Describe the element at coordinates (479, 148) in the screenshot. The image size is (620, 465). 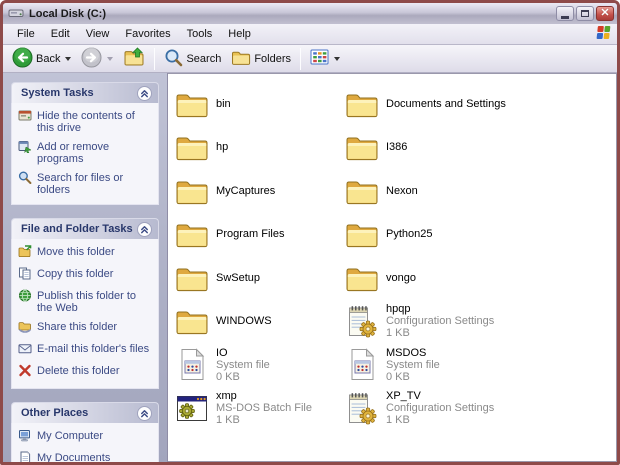
I see `file-item-i386: I386` at that location.